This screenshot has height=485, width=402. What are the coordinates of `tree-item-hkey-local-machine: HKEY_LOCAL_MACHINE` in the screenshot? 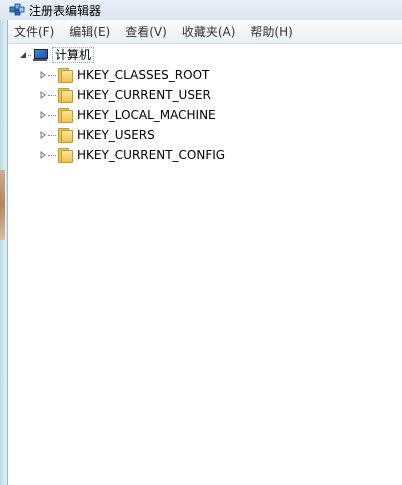 It's located at (127, 115).